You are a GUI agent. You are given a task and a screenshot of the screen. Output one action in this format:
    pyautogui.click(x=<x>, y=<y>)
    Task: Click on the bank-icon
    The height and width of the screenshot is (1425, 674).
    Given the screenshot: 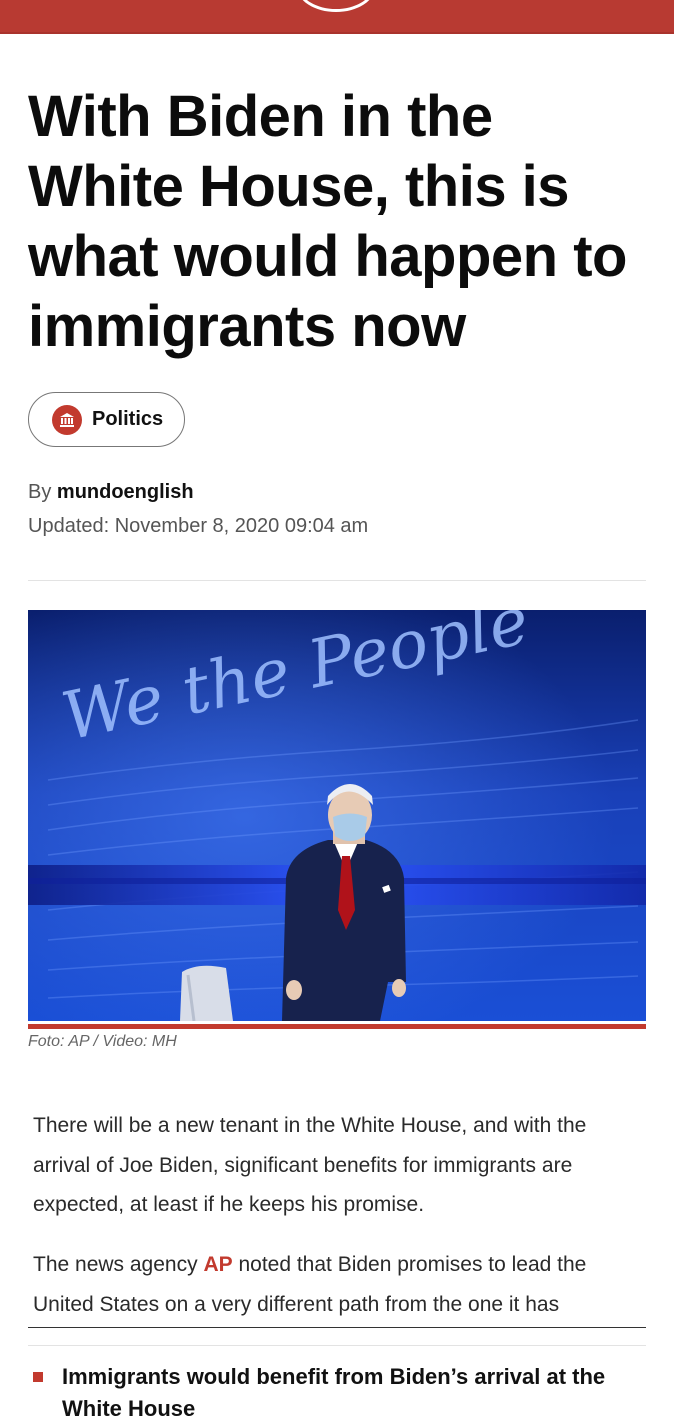 What is the action you would take?
    pyautogui.click(x=67, y=419)
    